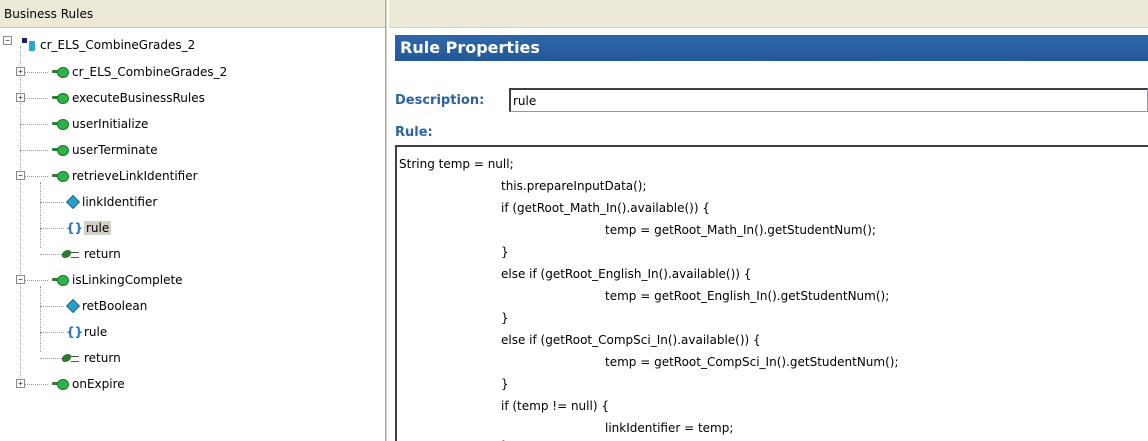 The height and width of the screenshot is (441, 1148). I want to click on tree-node-retboolean: retBoolean, so click(106, 306).